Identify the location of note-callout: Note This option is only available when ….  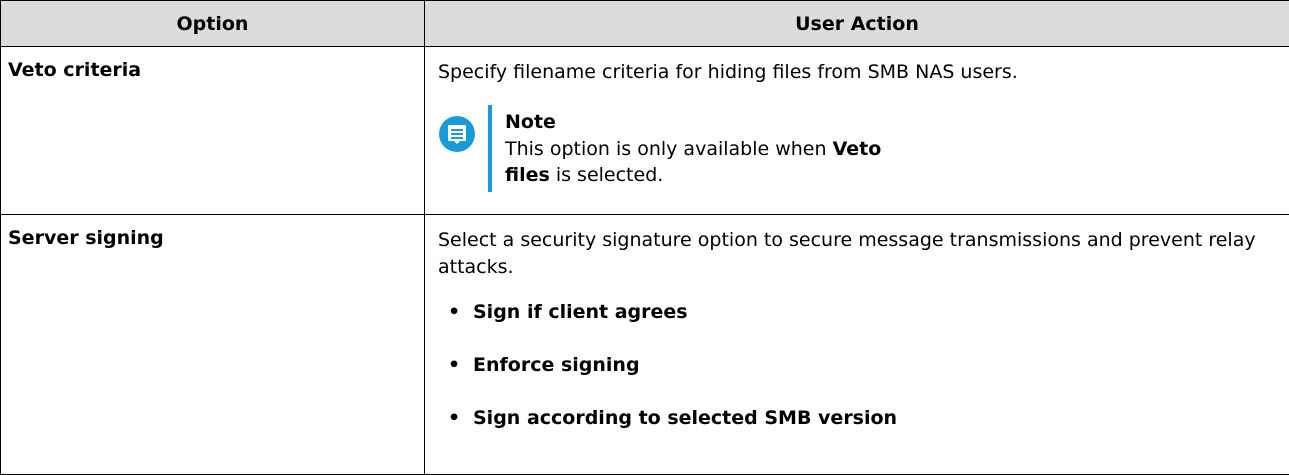
(855, 148).